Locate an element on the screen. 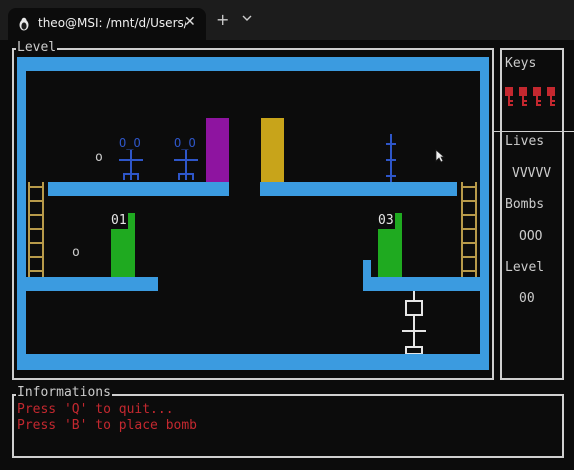 This screenshot has height=470, width=574. ladder-left is located at coordinates (36, 229).